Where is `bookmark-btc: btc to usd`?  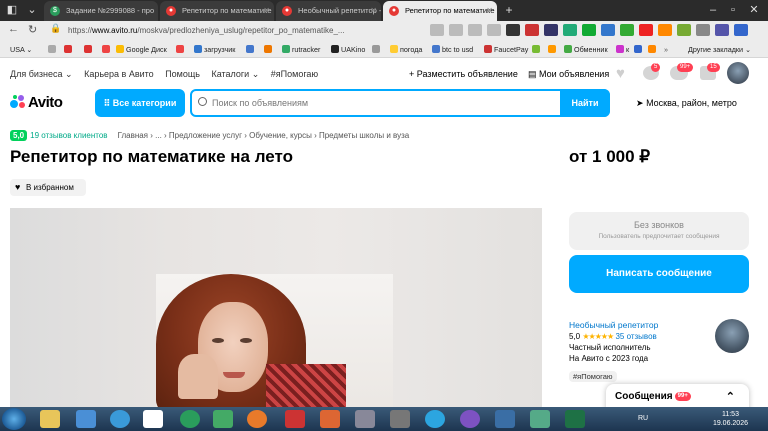 bookmark-btc: btc to usd is located at coordinates (452, 49).